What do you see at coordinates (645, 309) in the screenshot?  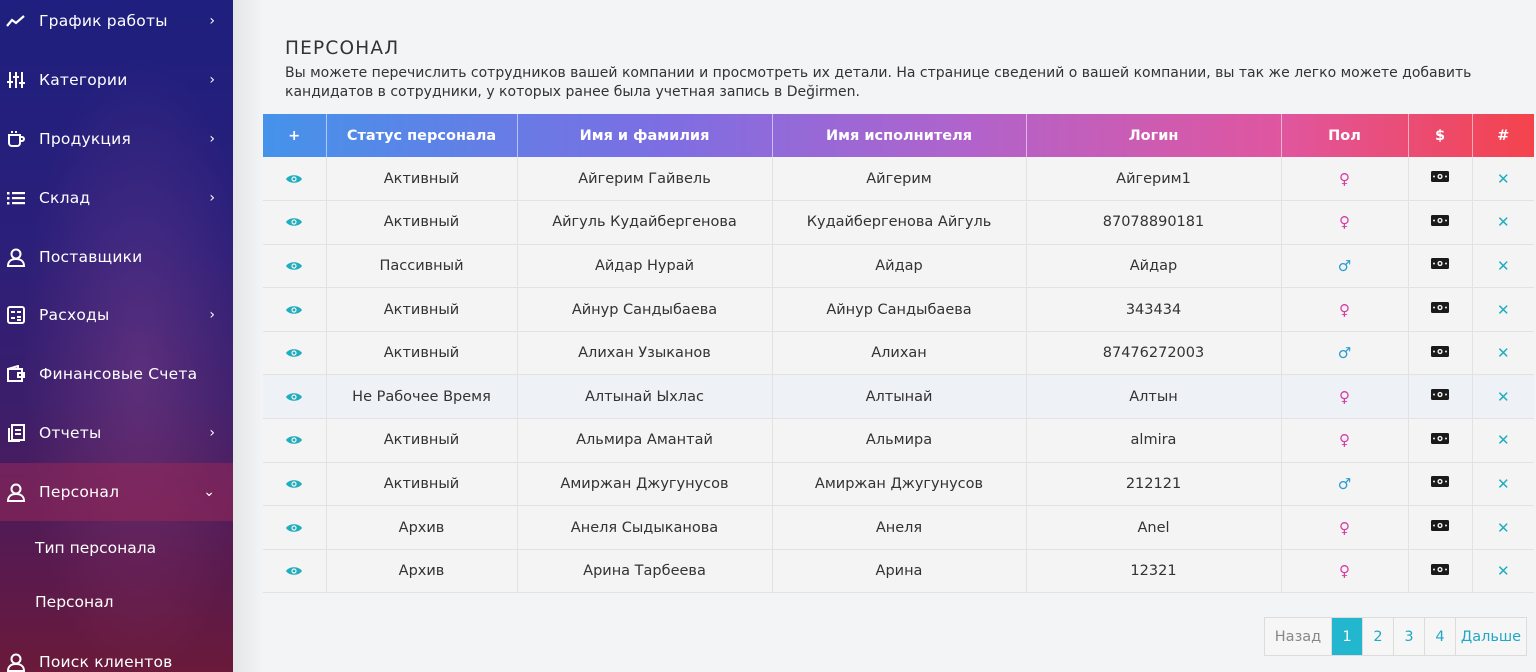 I see `cell-name: Айнур Сандыбаева` at bounding box center [645, 309].